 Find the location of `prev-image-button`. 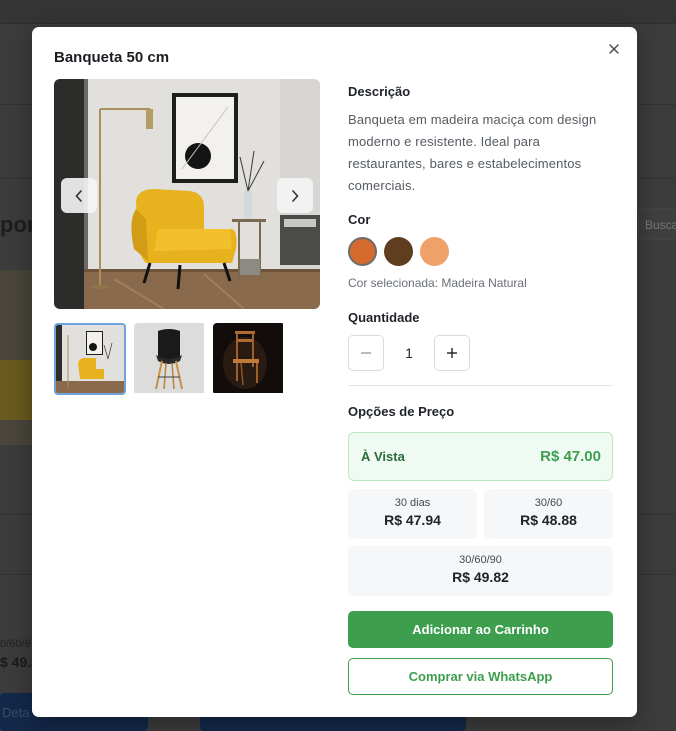

prev-image-button is located at coordinates (79, 195).